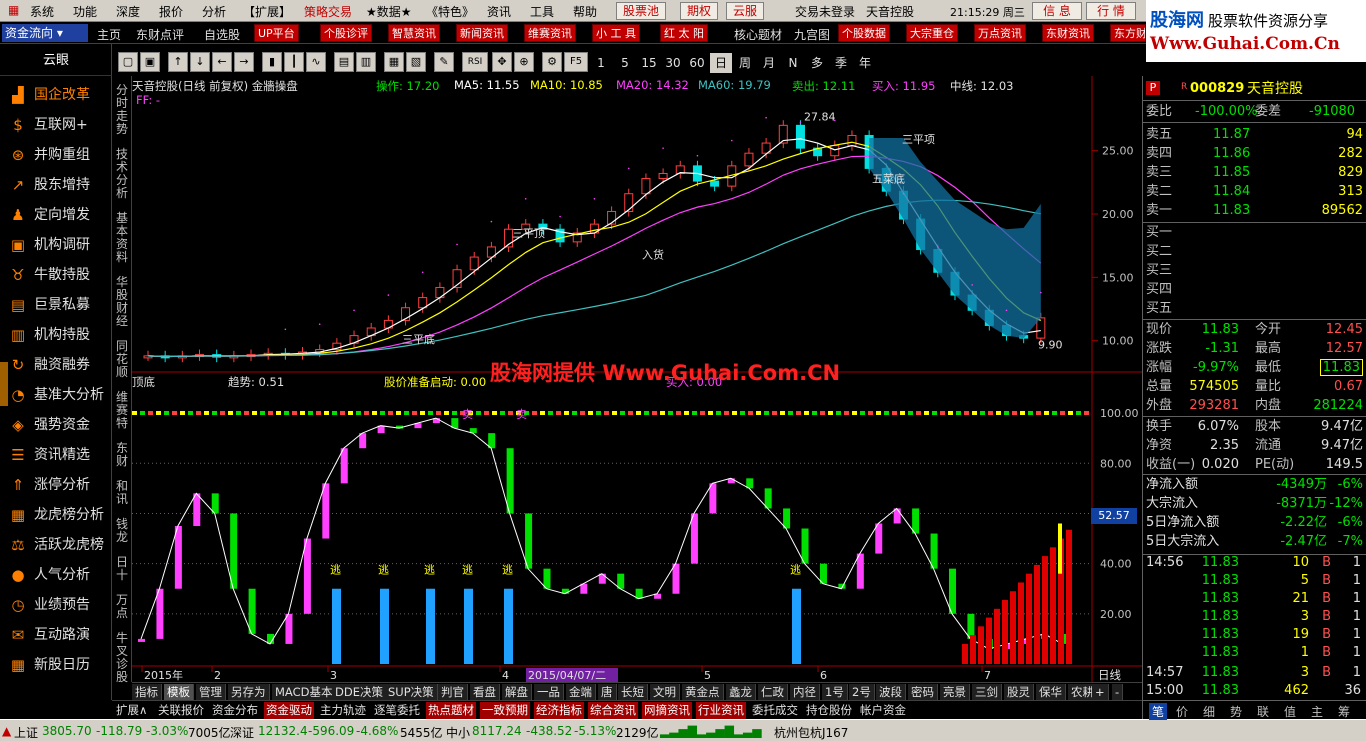  I want to click on vtab-8: 钱龙, so click(122, 531).